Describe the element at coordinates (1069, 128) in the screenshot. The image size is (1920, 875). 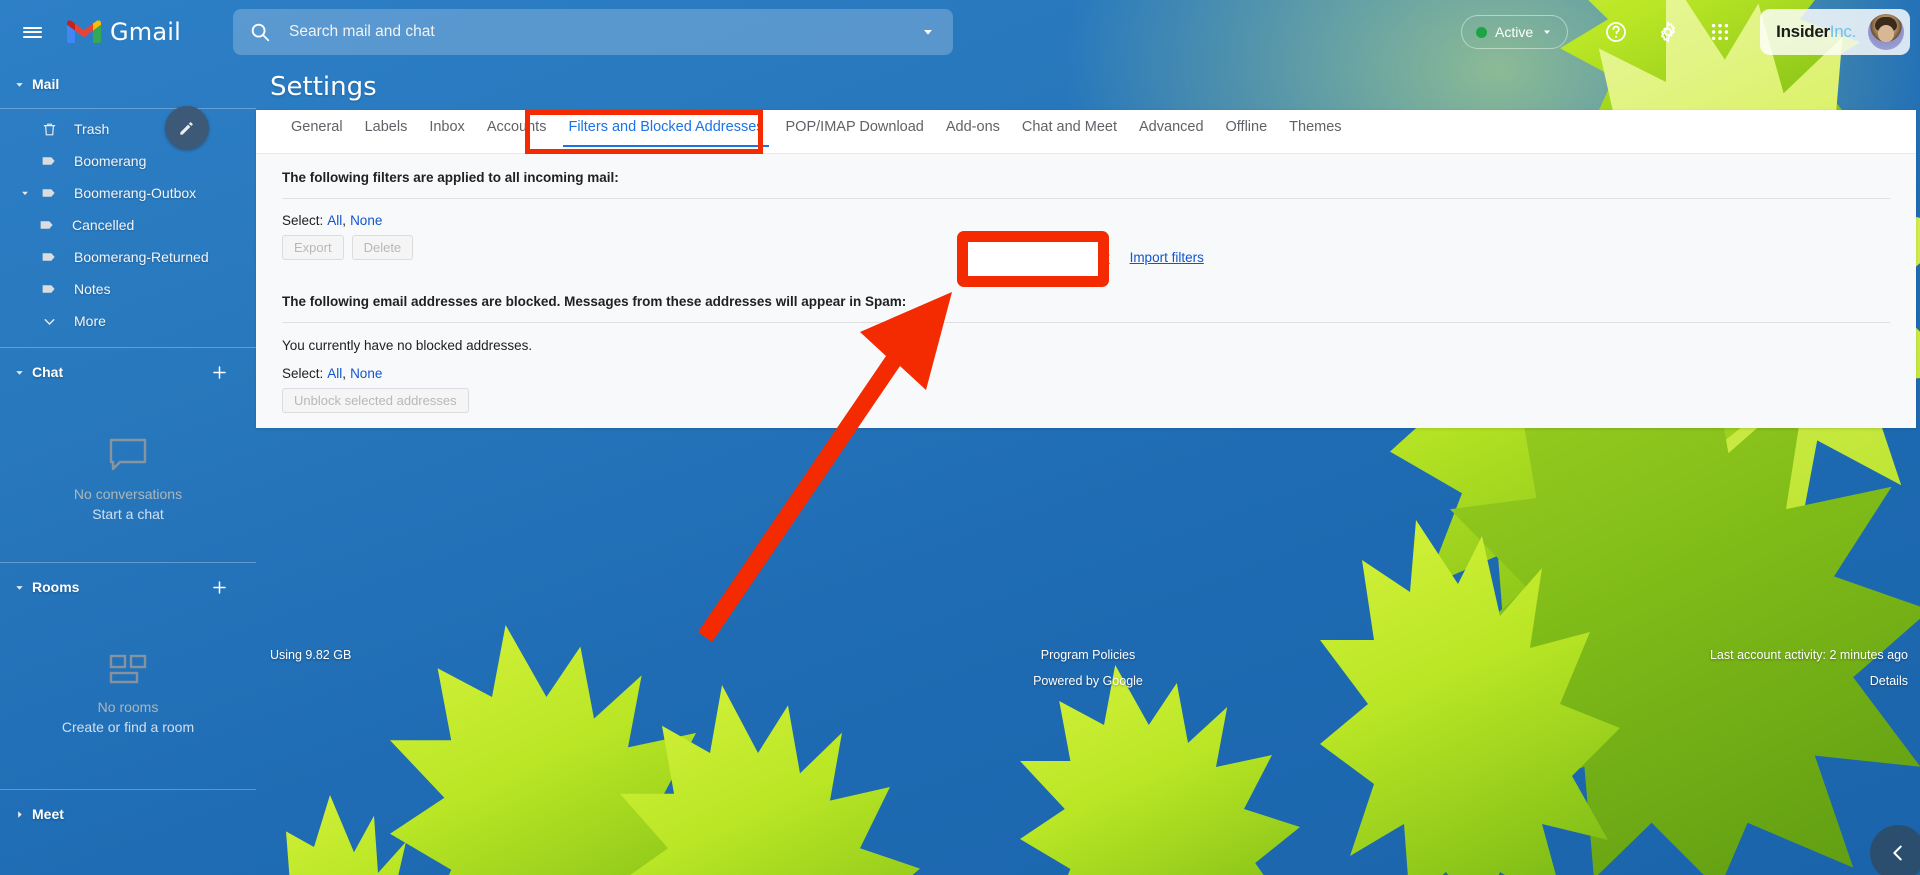
I see `tab-chat-and-meet: Chat and Meet` at that location.